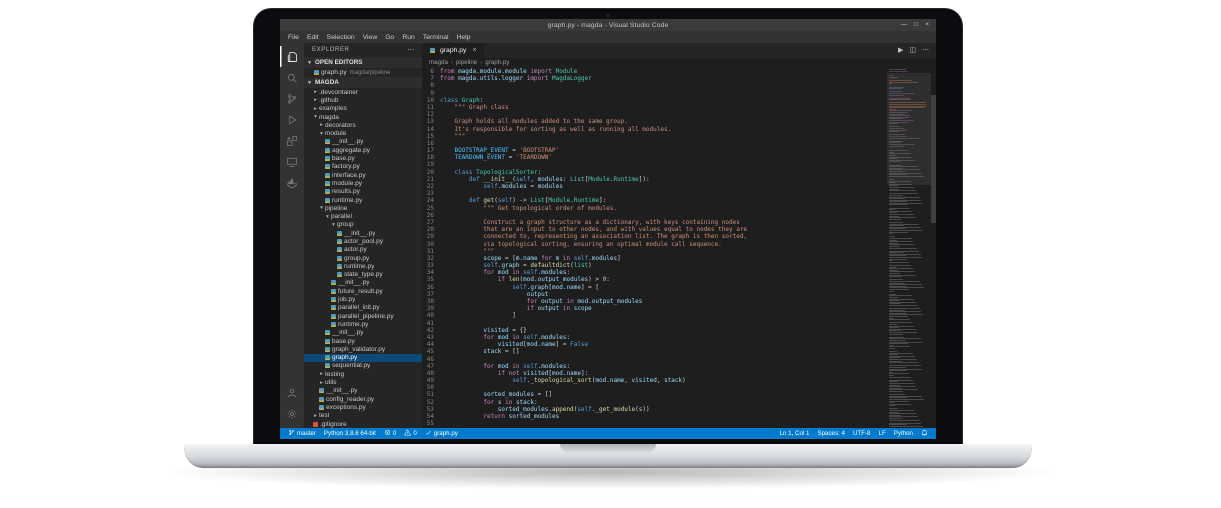 The image size is (1221, 508). Describe the element at coordinates (654, 279) in the screenshot. I see `code-line: 35 if len(mod.output_modules) > 0:` at that location.